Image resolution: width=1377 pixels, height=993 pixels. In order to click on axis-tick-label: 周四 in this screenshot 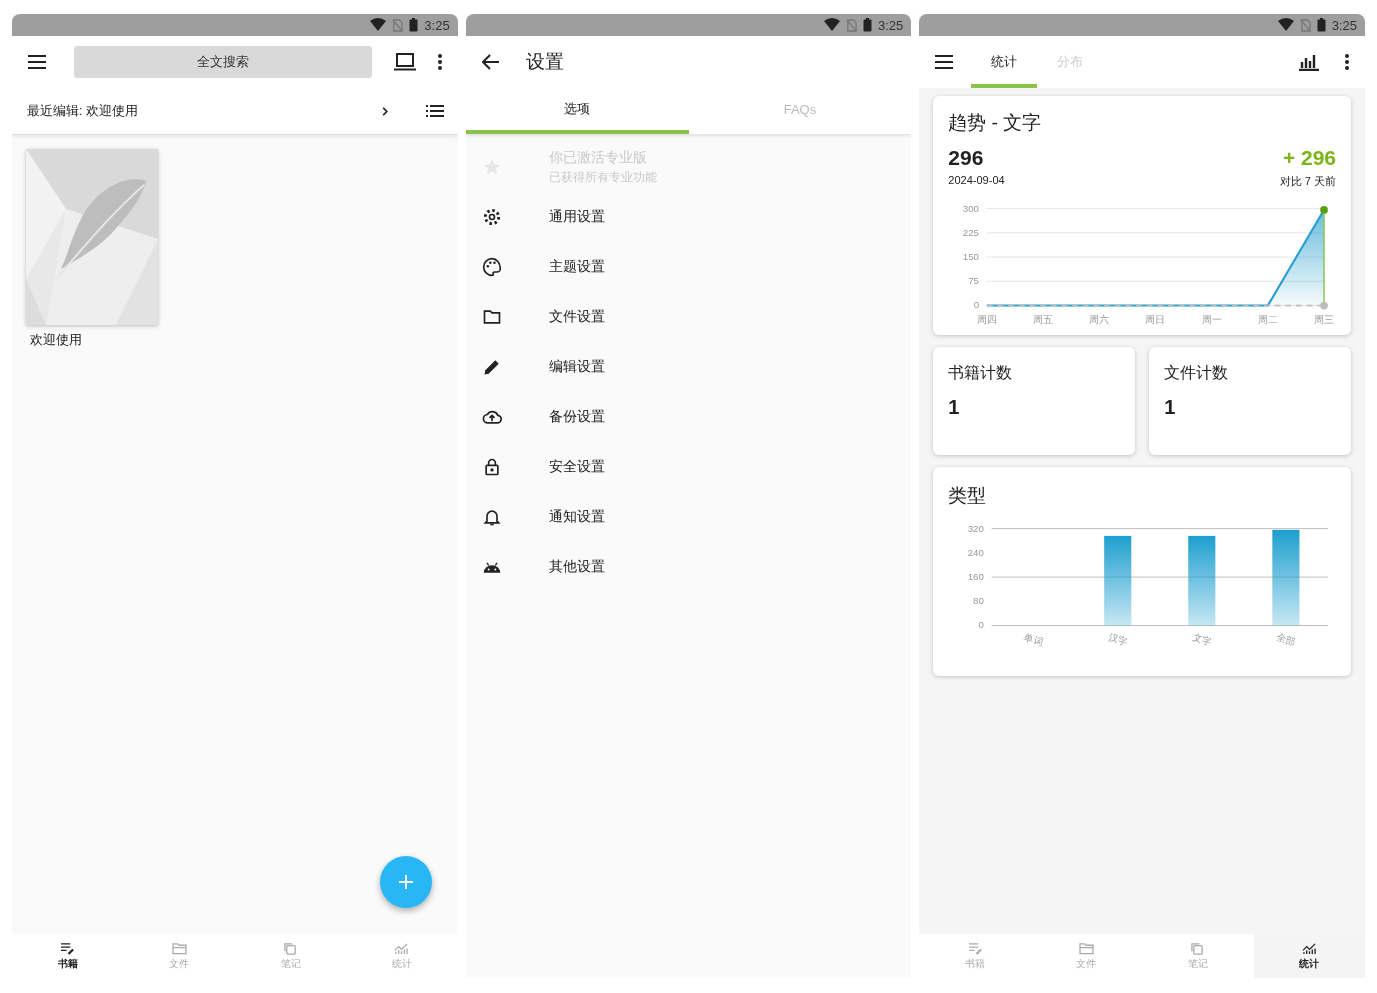, I will do `click(987, 319)`.